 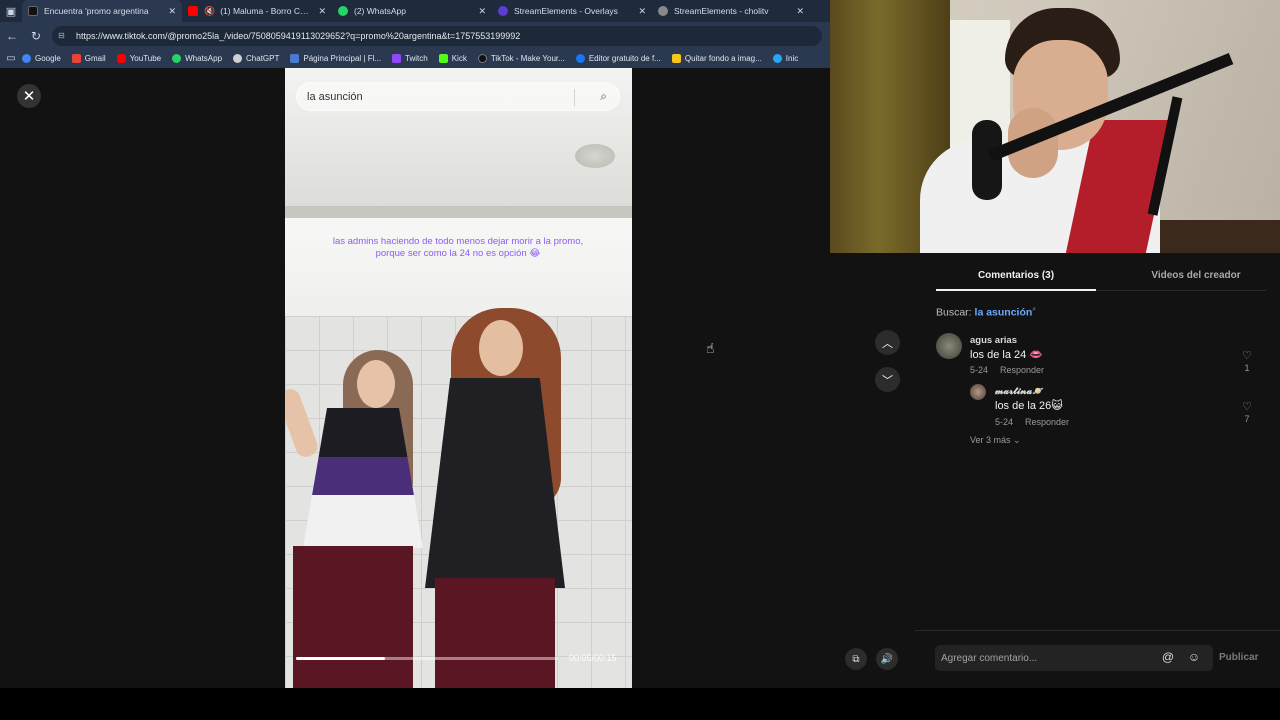 What do you see at coordinates (95, 58) in the screenshot?
I see `bookmark-label: Gmail` at bounding box center [95, 58].